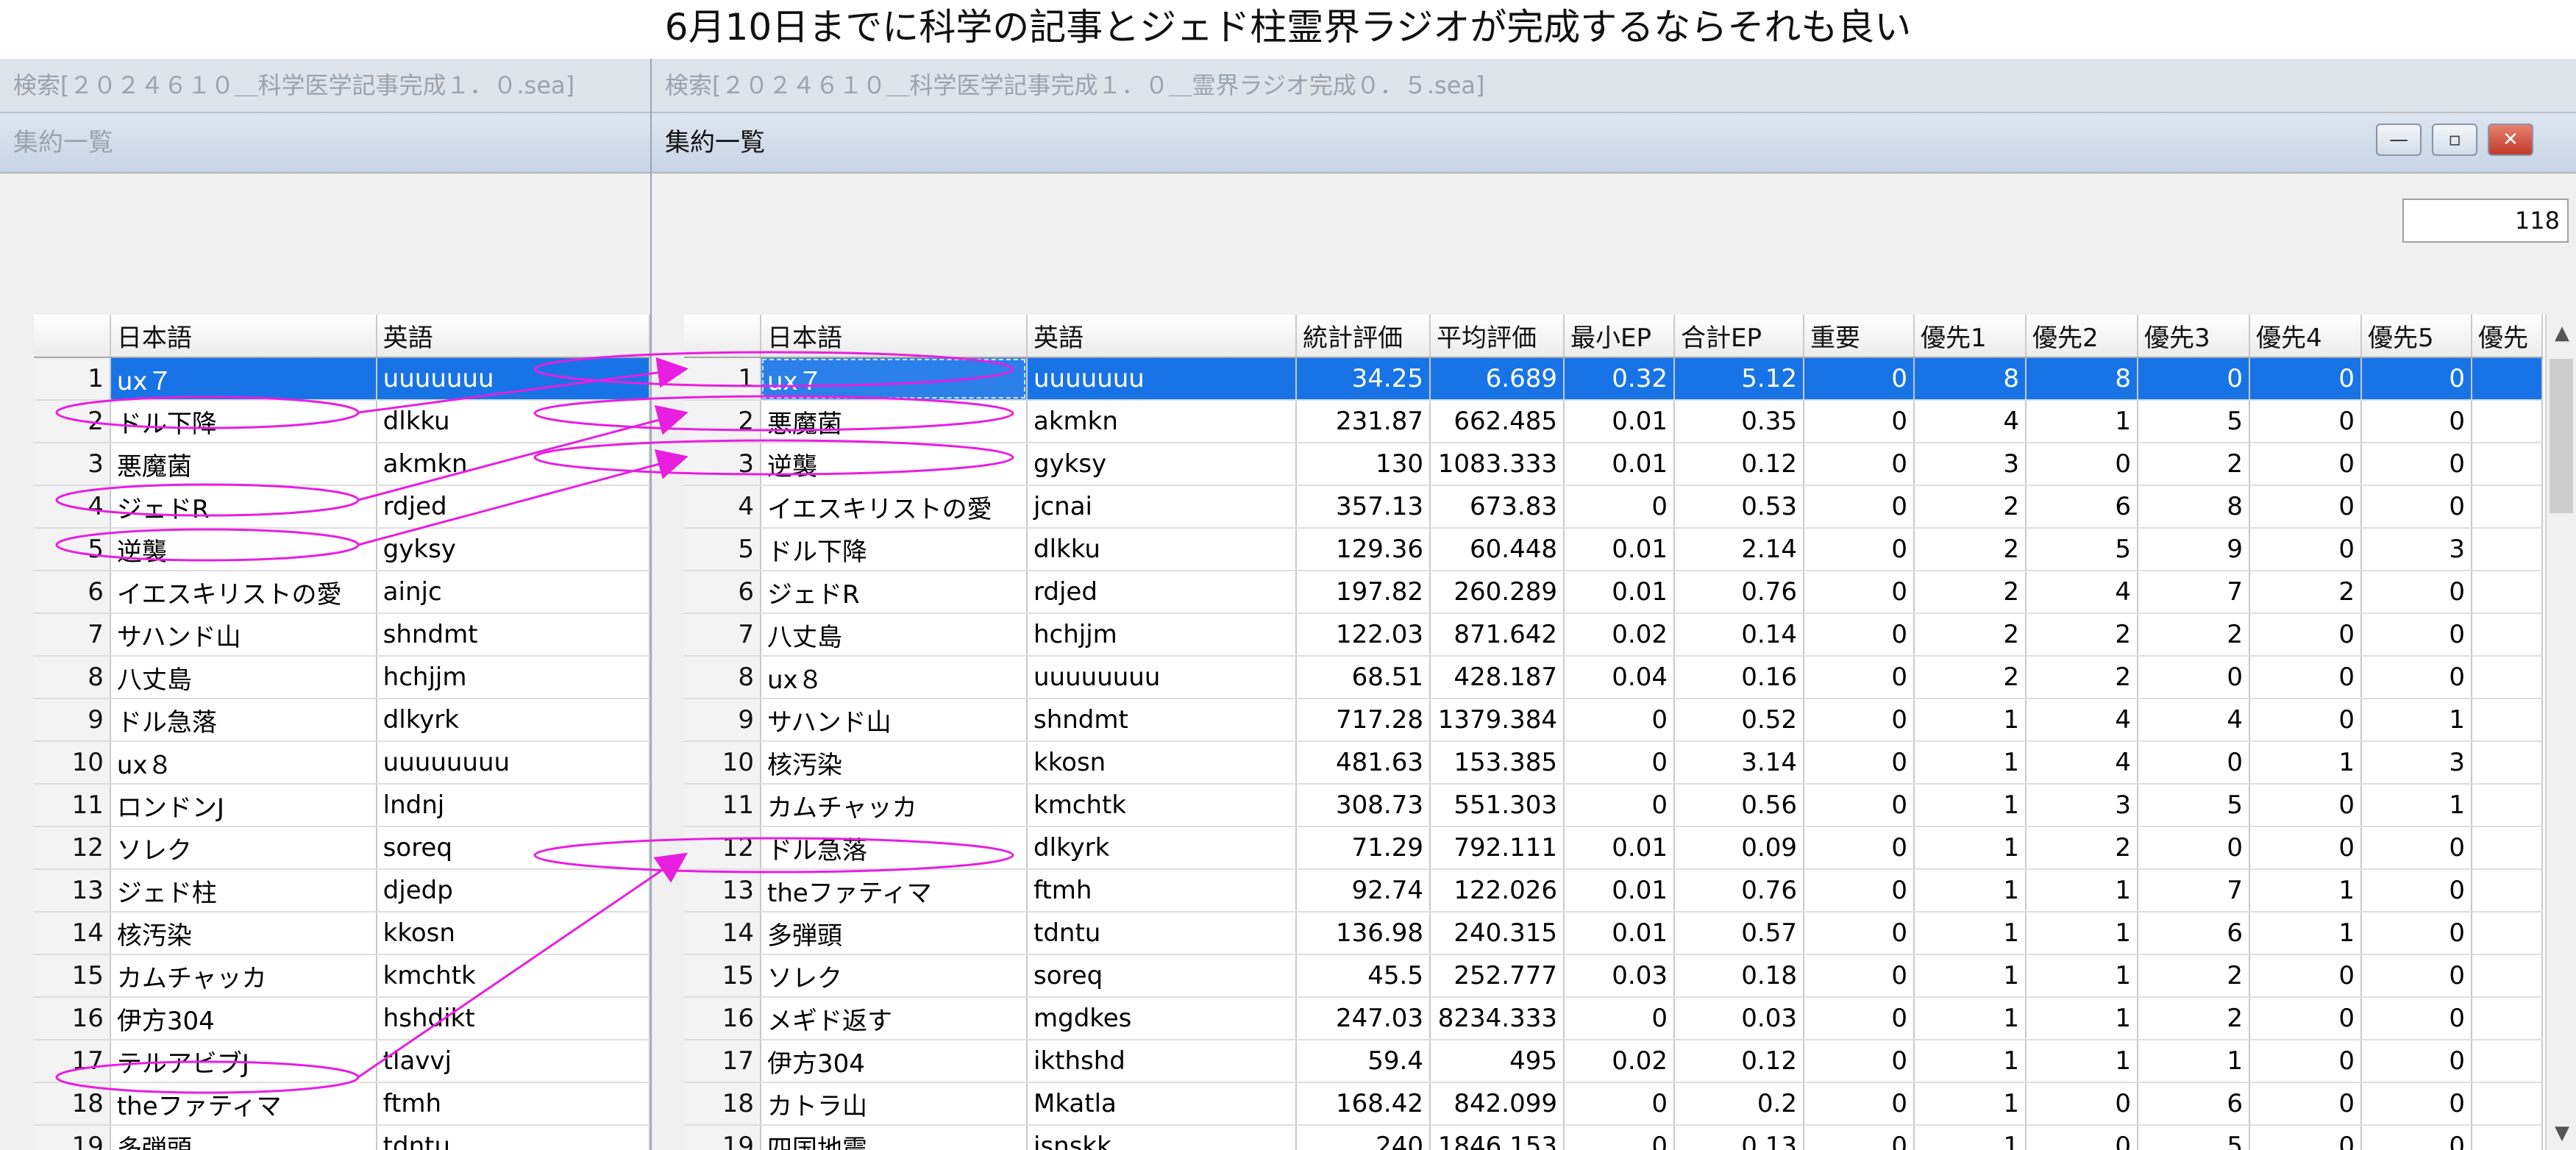 The height and width of the screenshot is (1150, 2576). Describe the element at coordinates (1613, 934) in the screenshot. I see `right-table-row: 14 多弾頭 tdntu 136.98 240.315 0.01 0.57 0 1 1 6 1 0` at that location.